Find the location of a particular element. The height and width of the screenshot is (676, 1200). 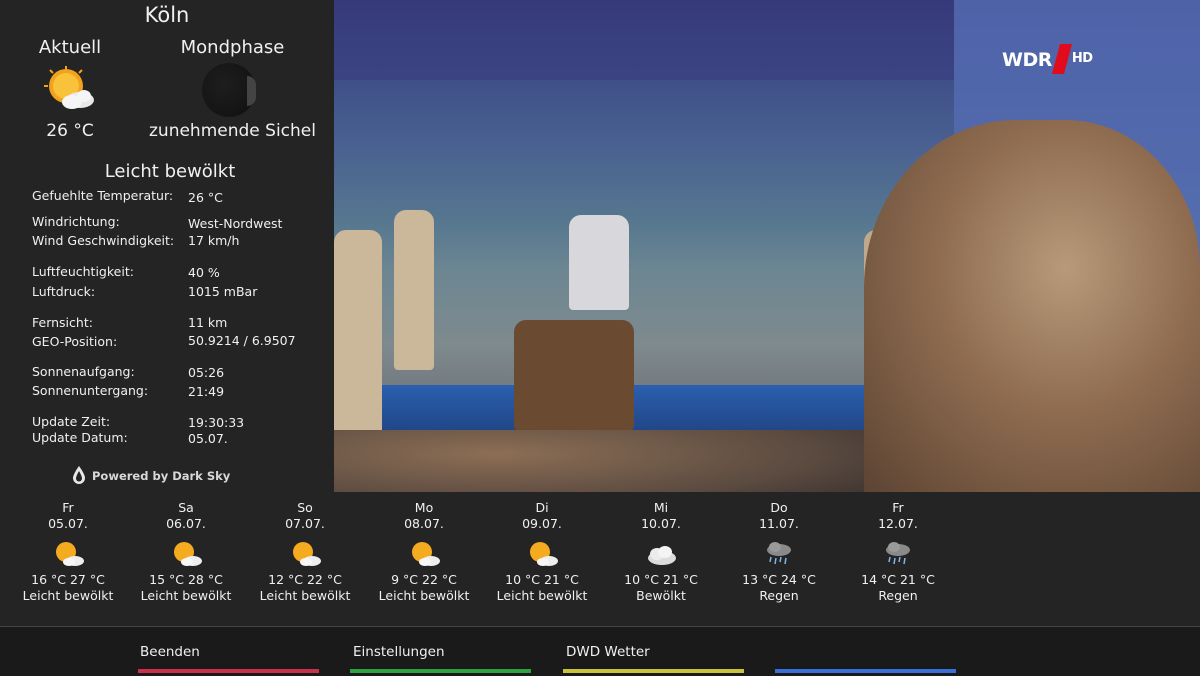

forecast-date: 11.07. is located at coordinates (779, 523).